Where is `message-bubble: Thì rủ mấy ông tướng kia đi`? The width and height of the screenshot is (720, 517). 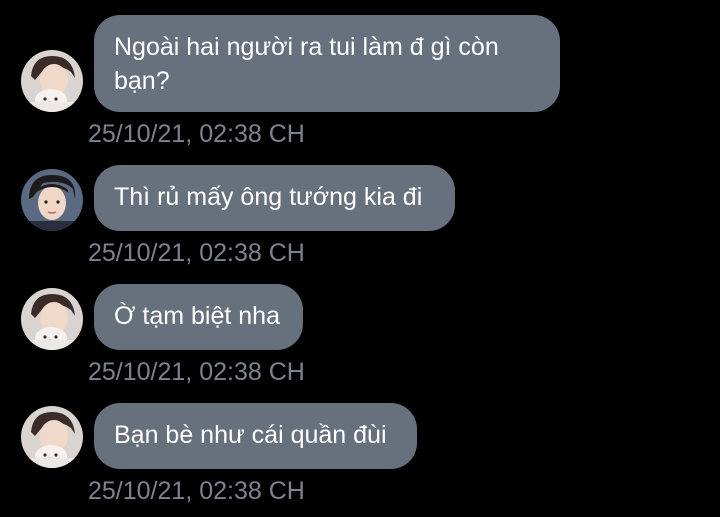
message-bubble: Thì rủ mấy ông tướng kia đi is located at coordinates (274, 198).